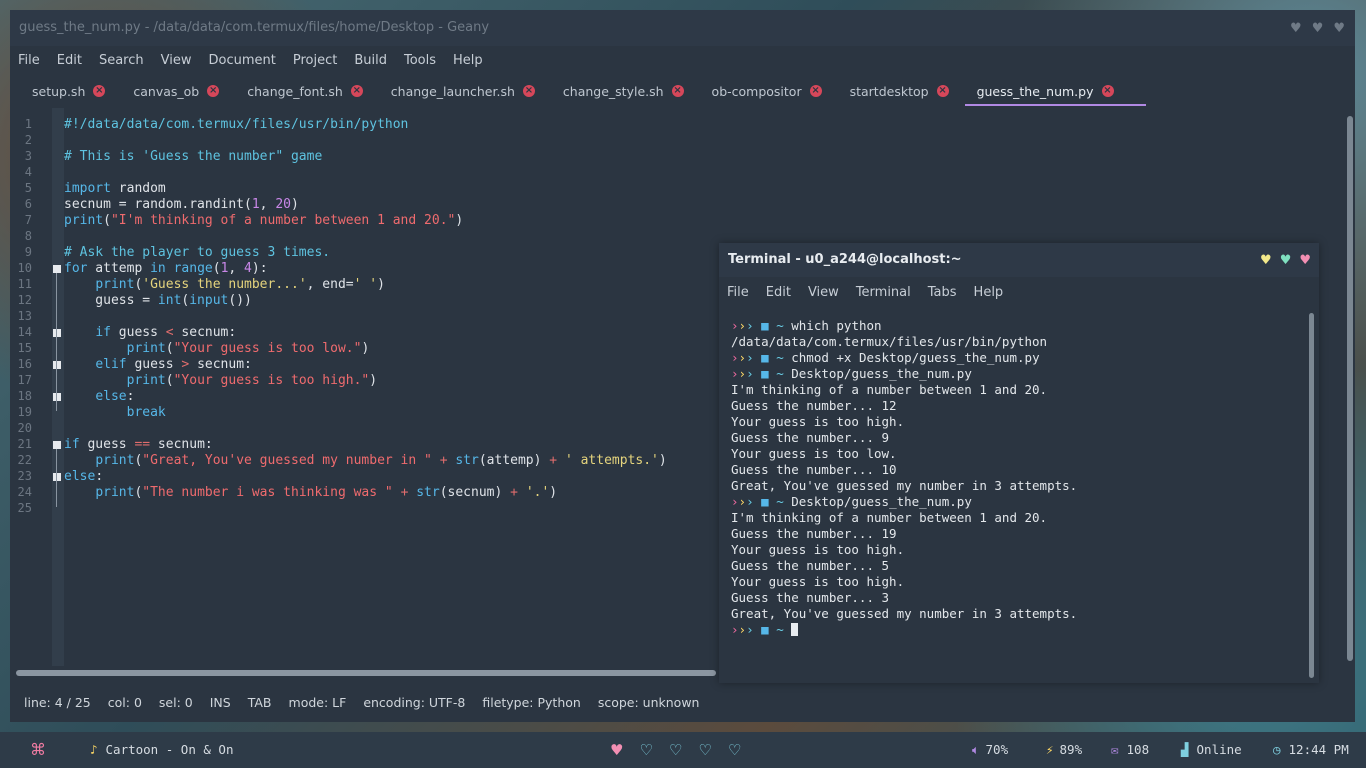 The width and height of the screenshot is (1366, 768). I want to click on terminal-output-line: Guess the number... 10, so click(814, 469).